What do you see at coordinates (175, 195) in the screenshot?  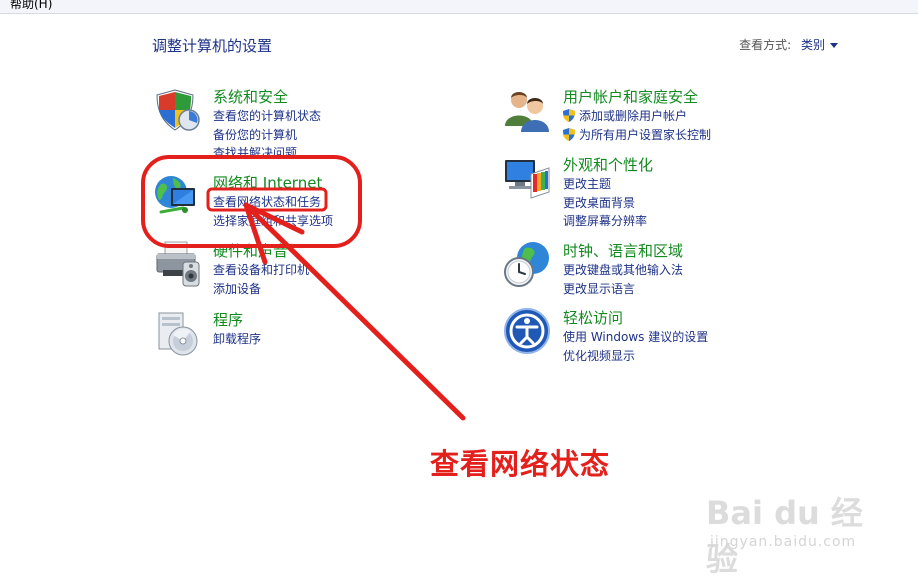 I see `network-globe-icon` at bounding box center [175, 195].